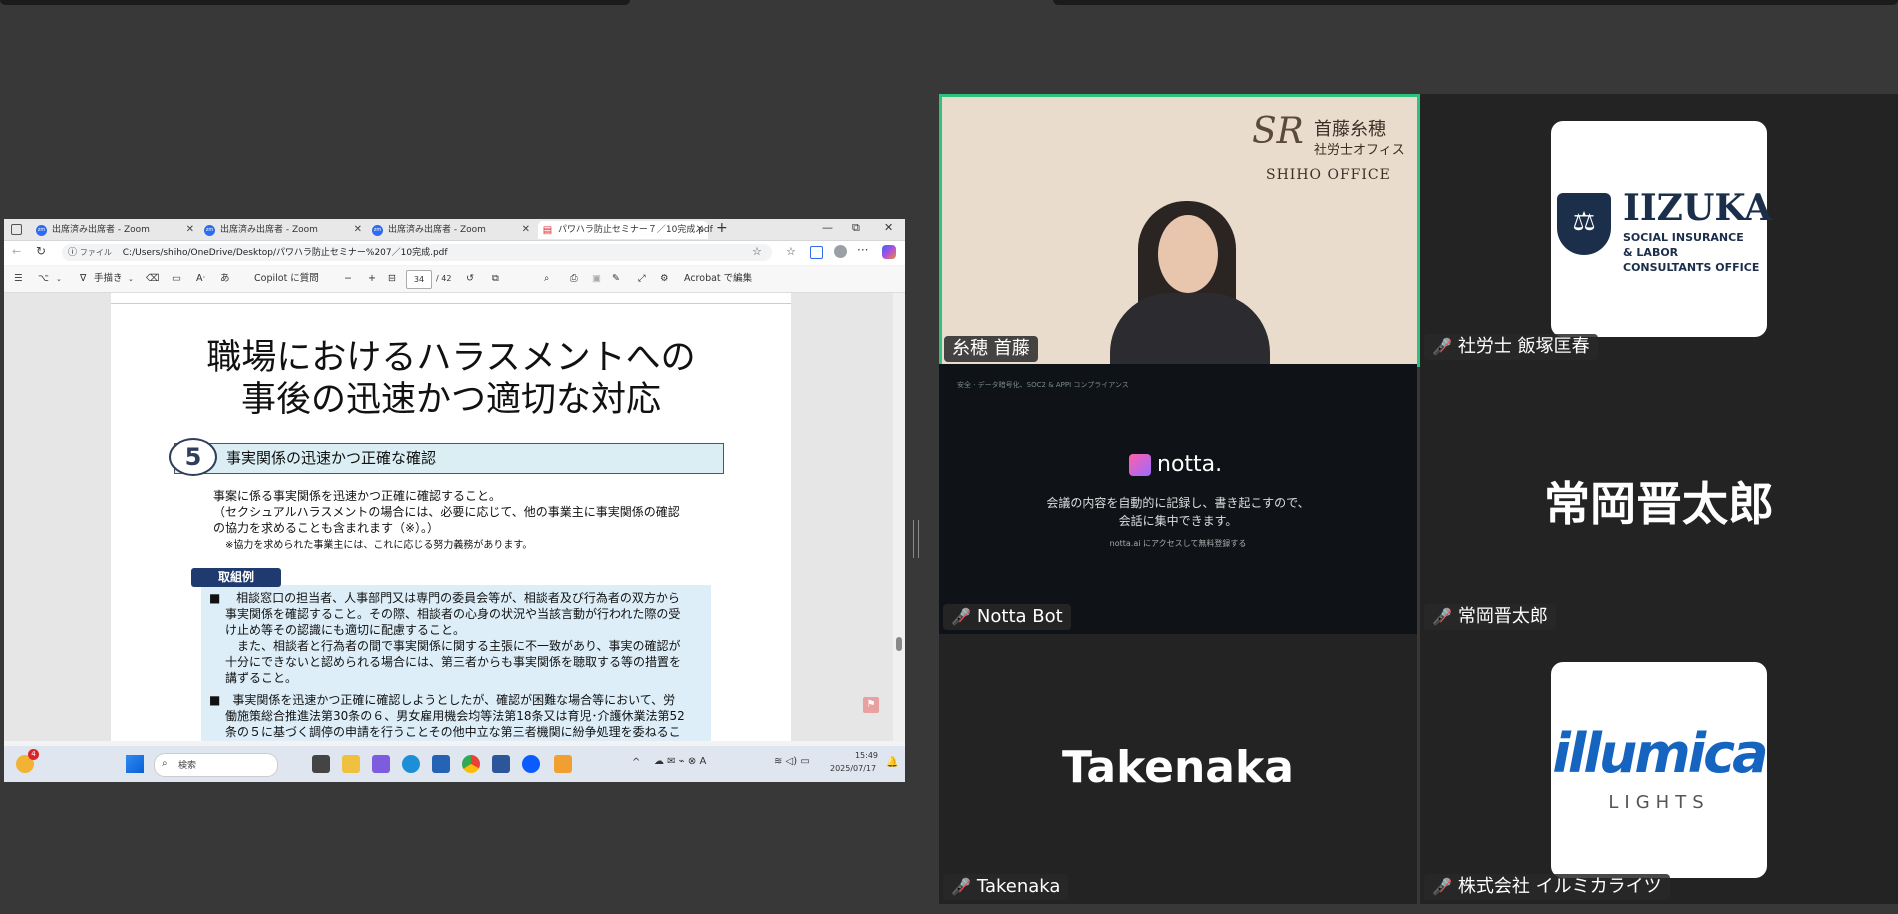  What do you see at coordinates (871, 705) in the screenshot?
I see `acrobat-icon: ⚑` at bounding box center [871, 705].